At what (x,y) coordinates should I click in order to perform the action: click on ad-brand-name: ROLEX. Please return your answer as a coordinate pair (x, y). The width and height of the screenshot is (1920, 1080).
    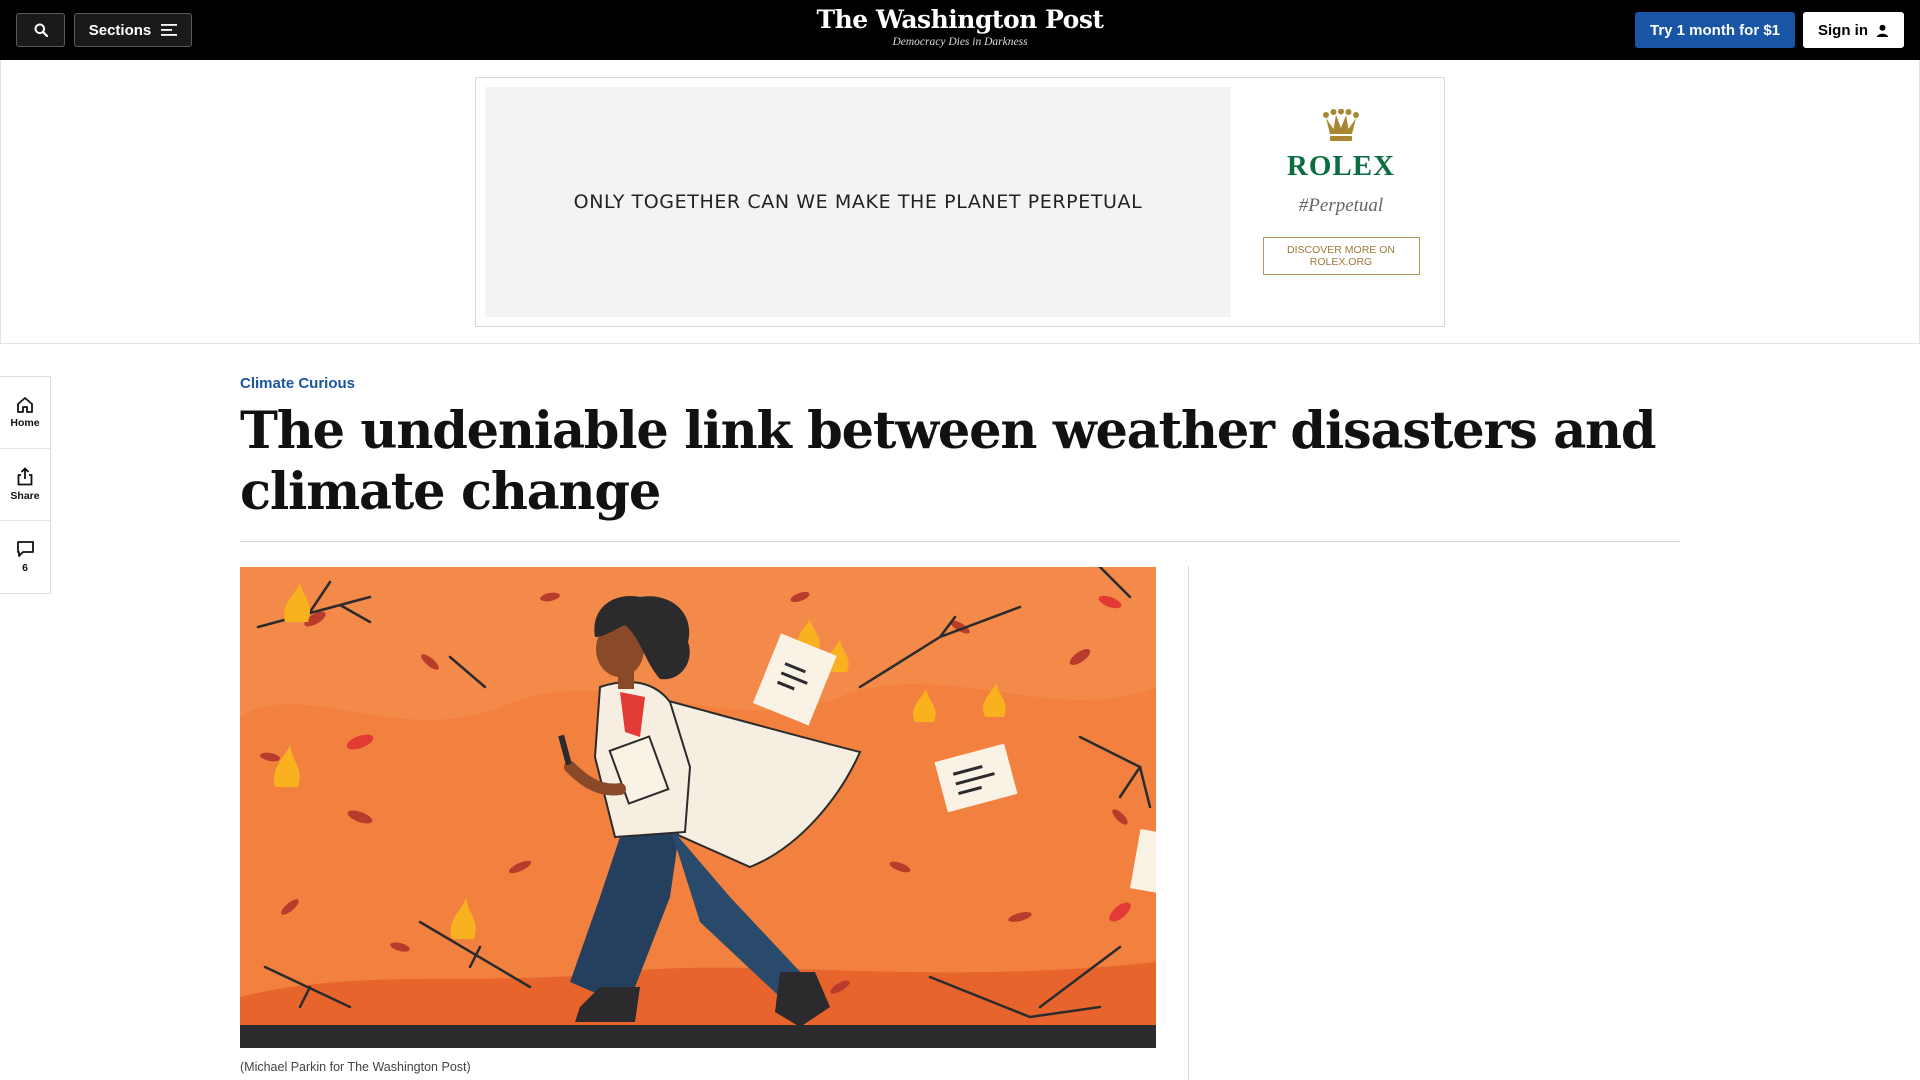
    Looking at the image, I should click on (1341, 166).